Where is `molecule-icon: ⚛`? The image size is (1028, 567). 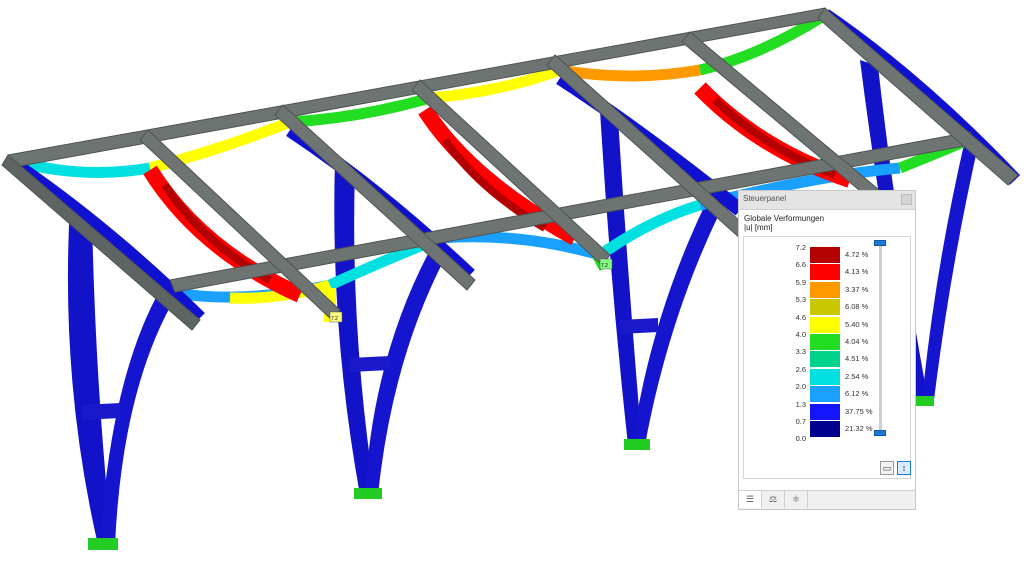
molecule-icon: ⚛ is located at coordinates (796, 499).